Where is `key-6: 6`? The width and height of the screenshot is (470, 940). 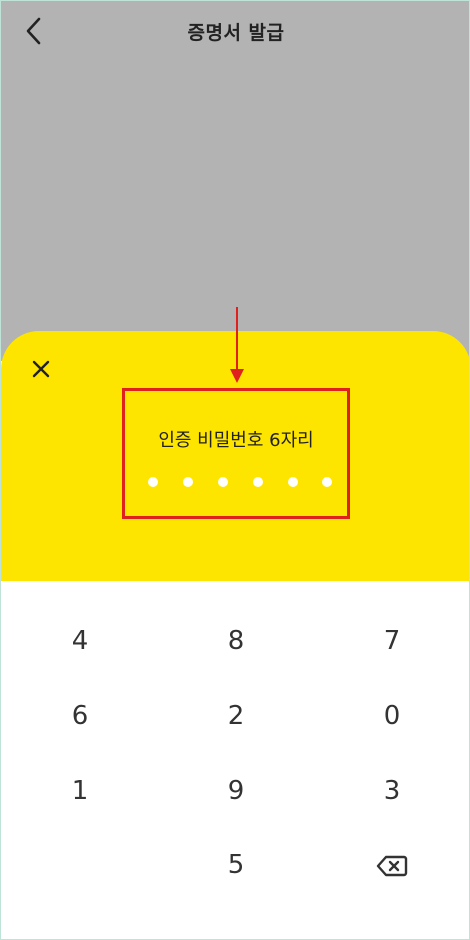
key-6: 6 is located at coordinates (80, 716).